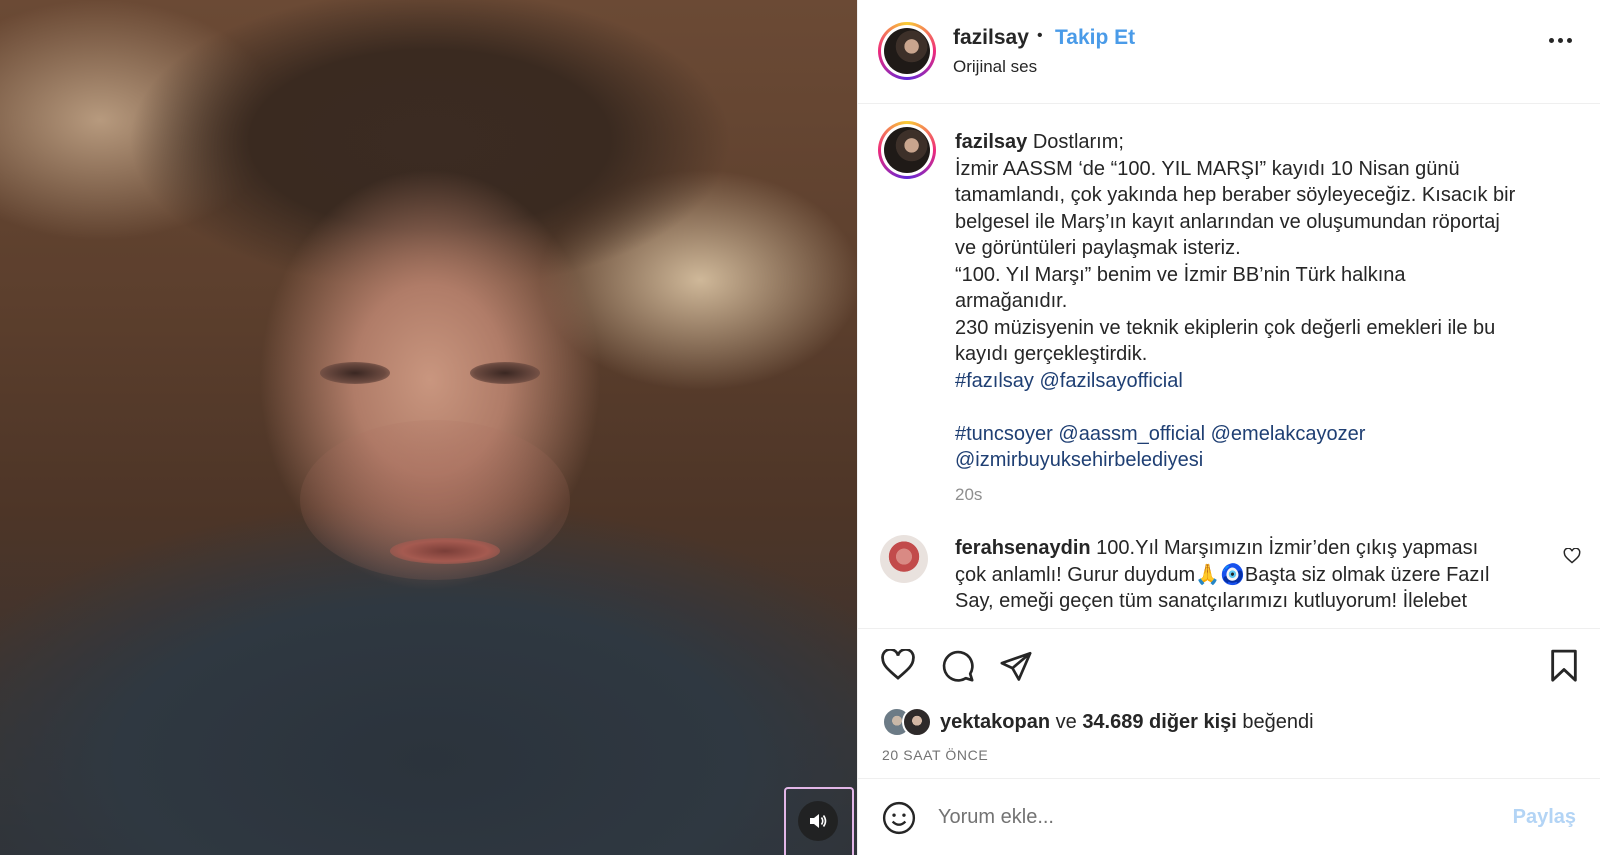 The height and width of the screenshot is (855, 1600). What do you see at coordinates (899, 820) in the screenshot?
I see `emoji-icon` at bounding box center [899, 820].